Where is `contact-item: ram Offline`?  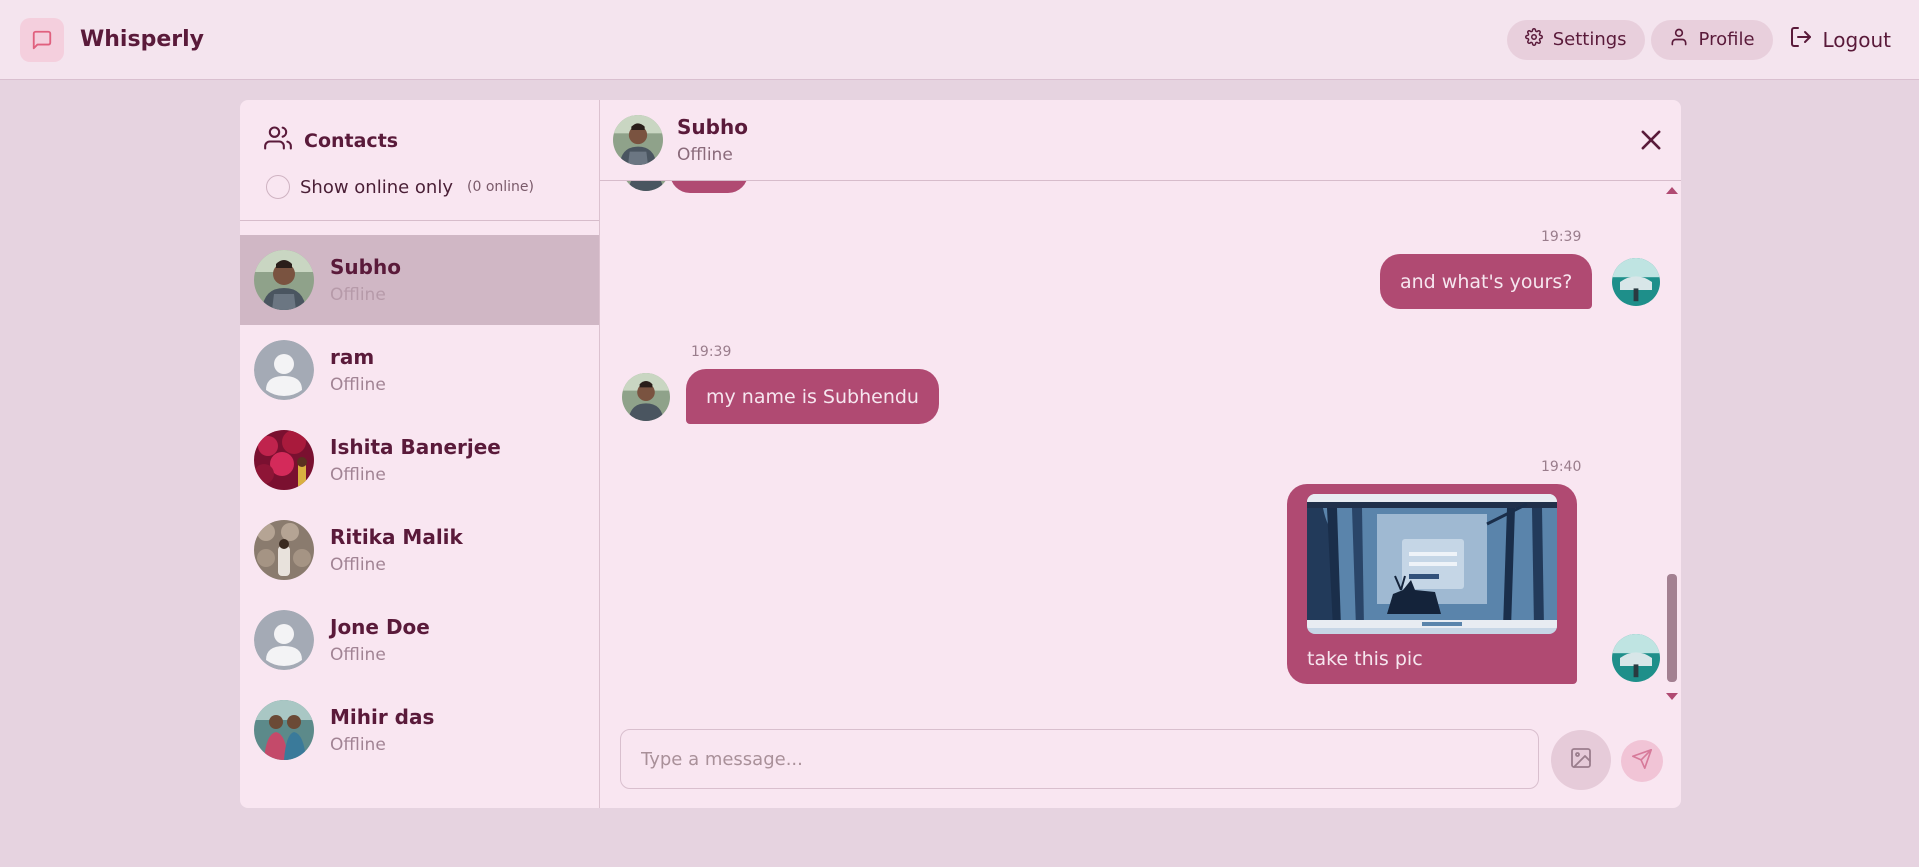
contact-item: ram Offline is located at coordinates (419, 370).